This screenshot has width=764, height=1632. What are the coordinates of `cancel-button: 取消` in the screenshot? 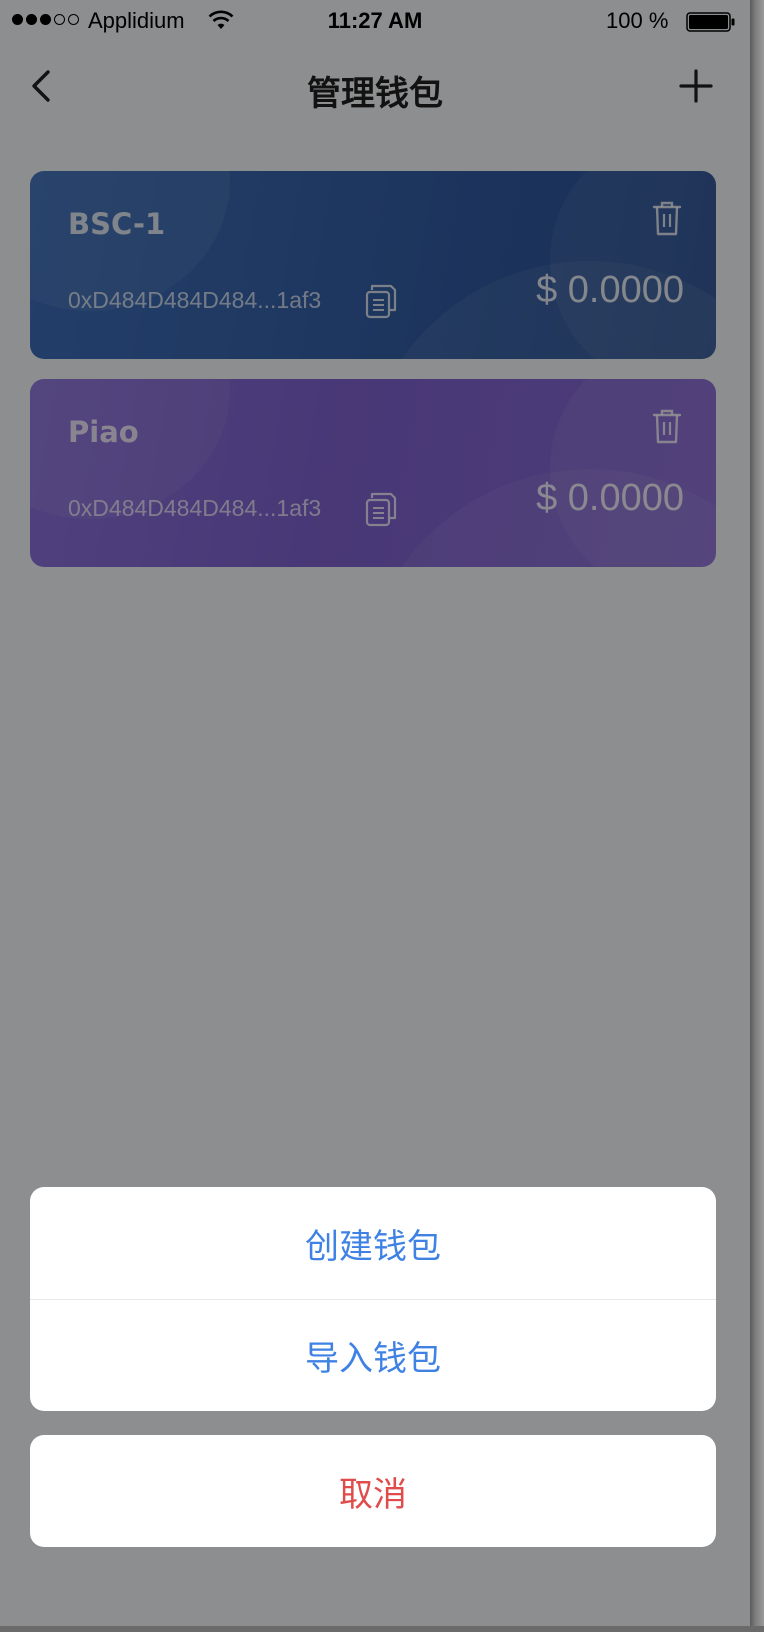 It's located at (373, 1491).